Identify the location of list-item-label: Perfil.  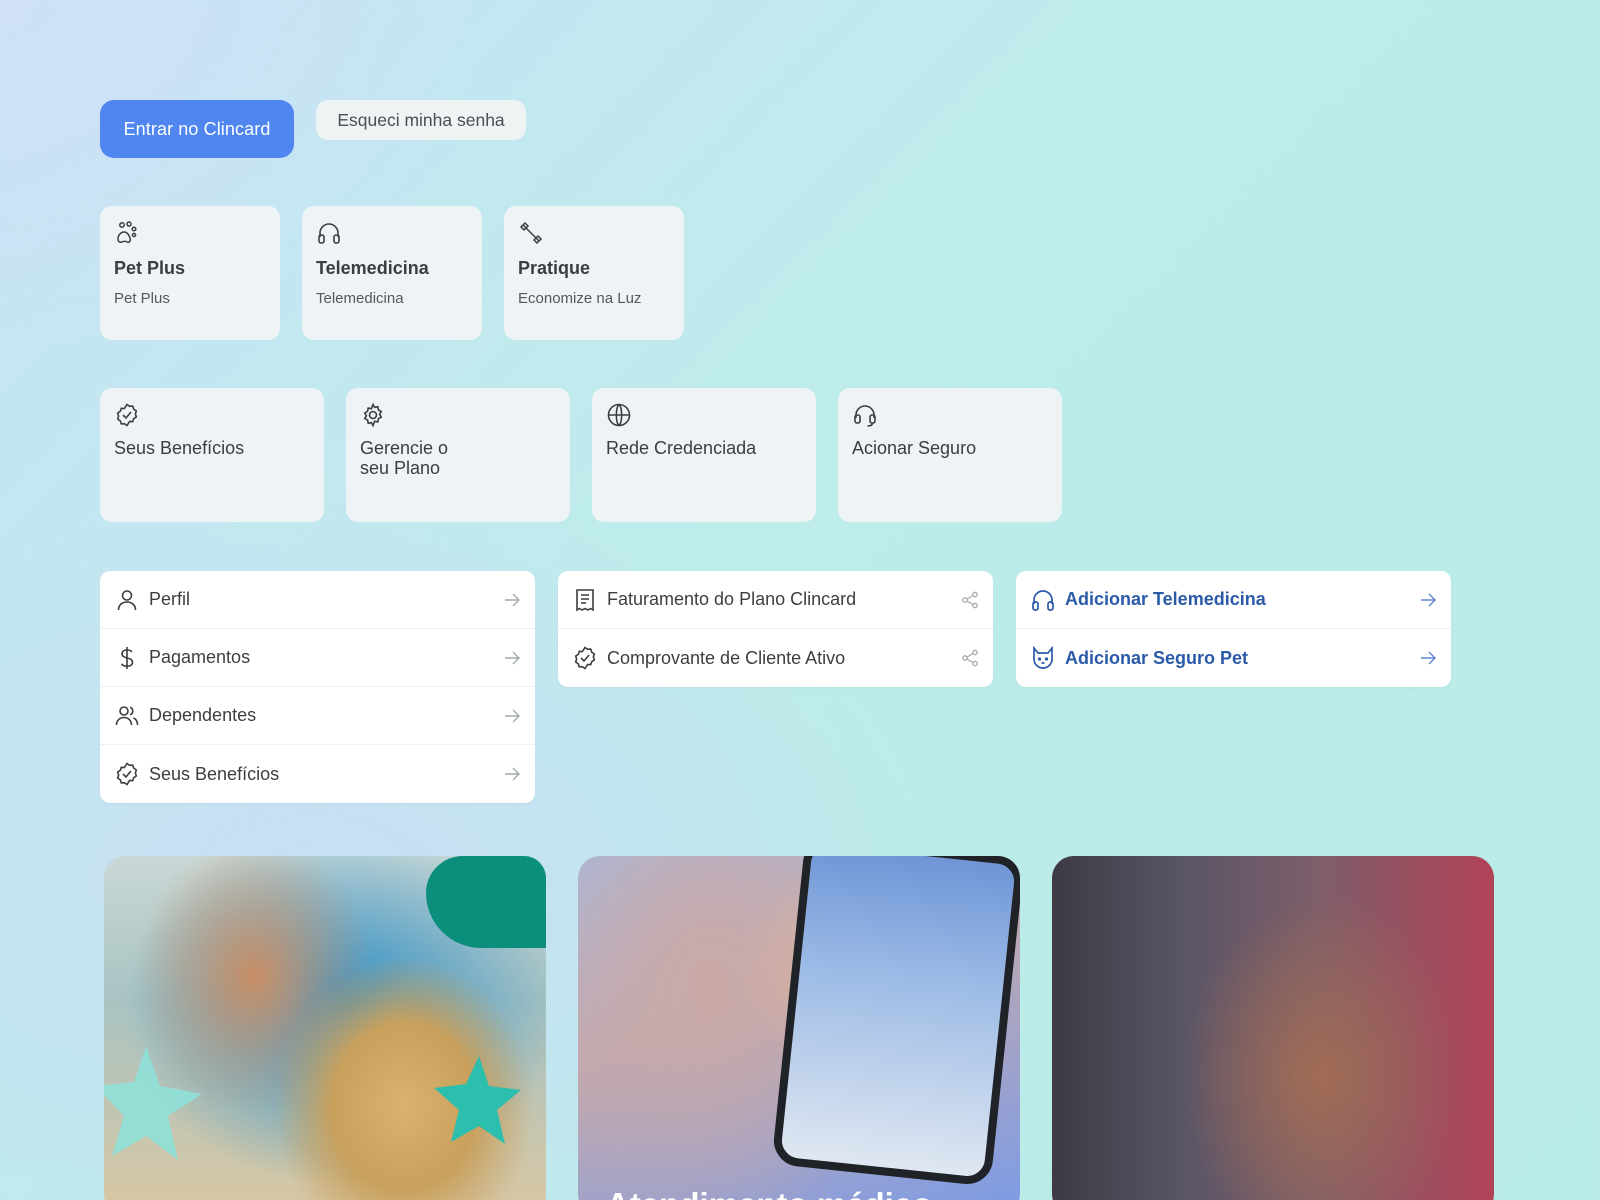
(170, 599).